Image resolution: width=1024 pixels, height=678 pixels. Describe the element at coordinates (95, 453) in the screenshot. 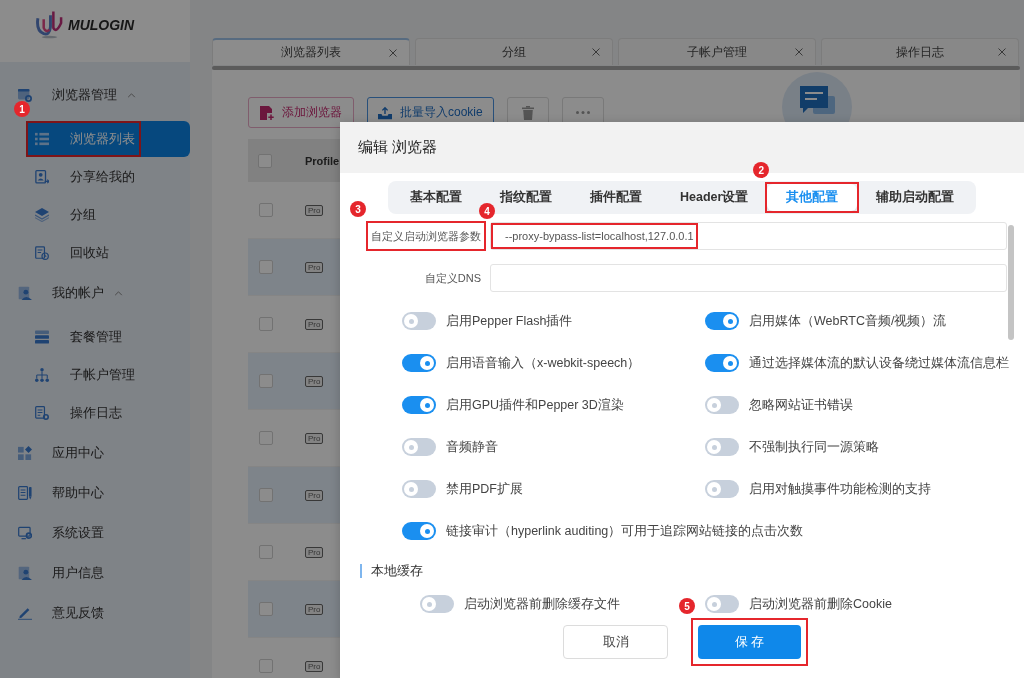

I see `sidebar-item: 应用中心` at that location.